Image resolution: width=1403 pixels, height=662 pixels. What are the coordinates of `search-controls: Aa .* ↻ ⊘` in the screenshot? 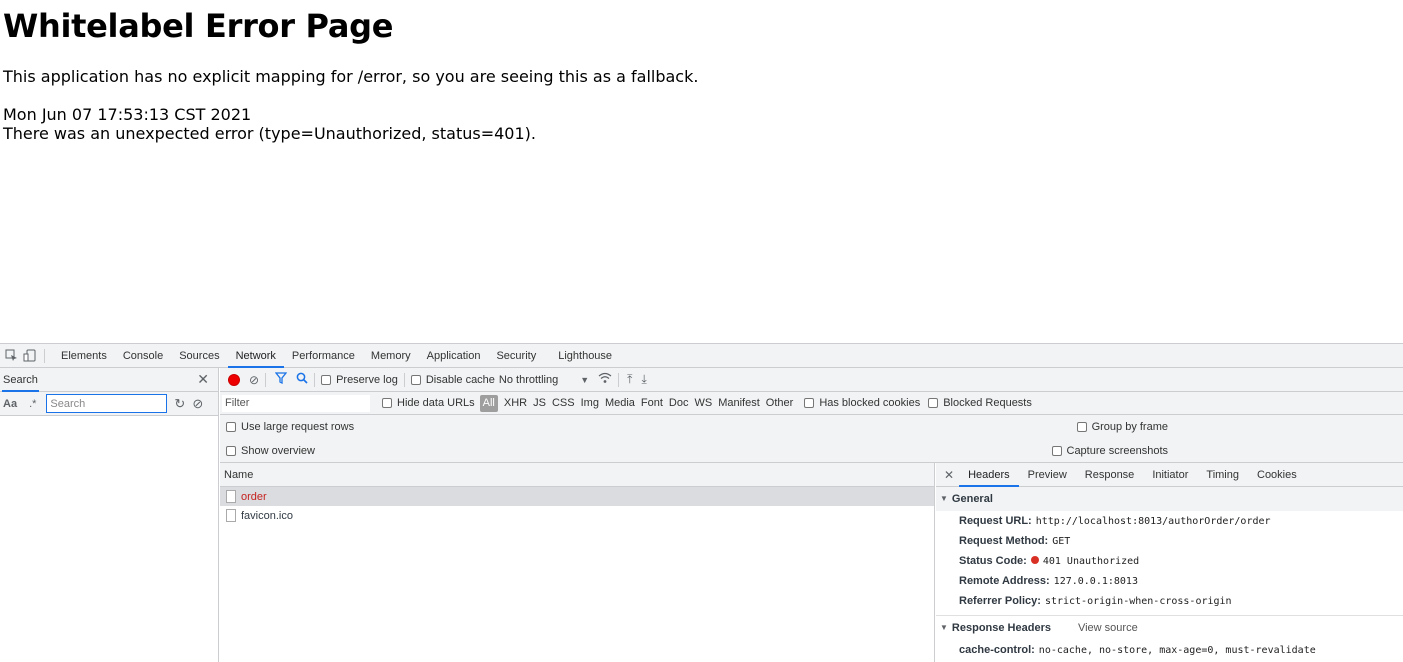 It's located at (109, 404).